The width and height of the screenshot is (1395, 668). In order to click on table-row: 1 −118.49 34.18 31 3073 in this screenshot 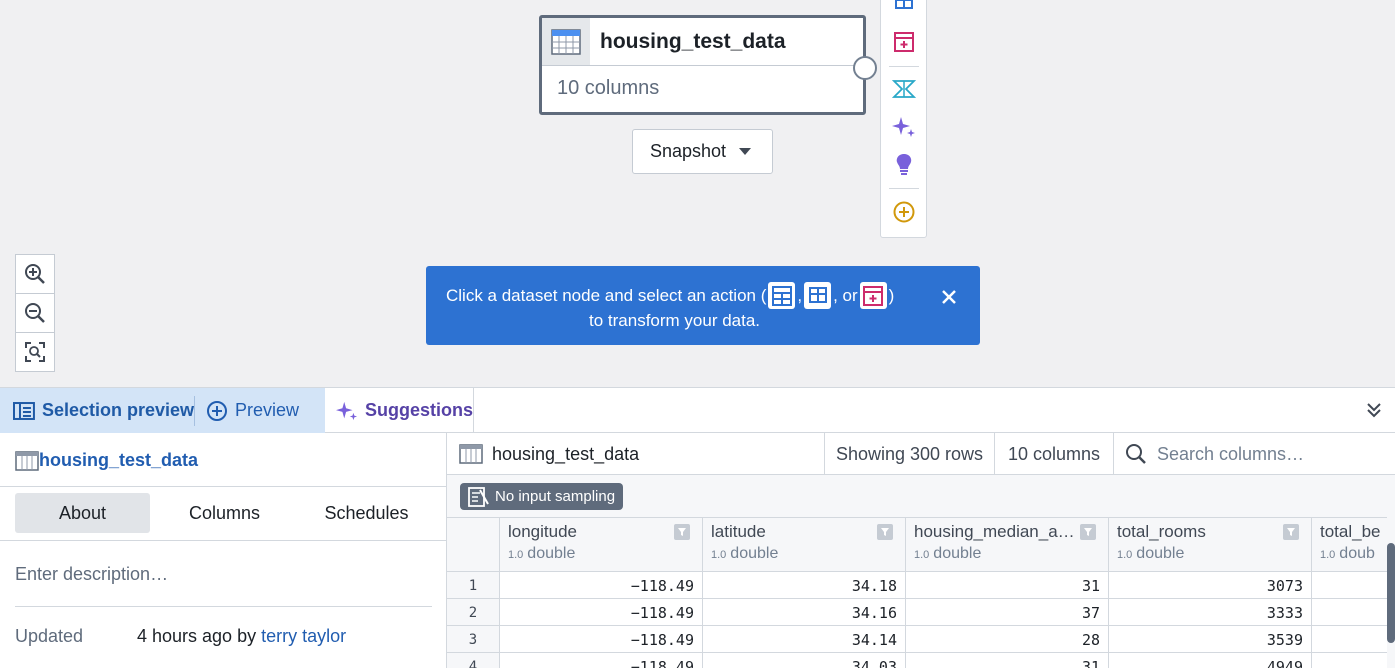, I will do `click(917, 585)`.